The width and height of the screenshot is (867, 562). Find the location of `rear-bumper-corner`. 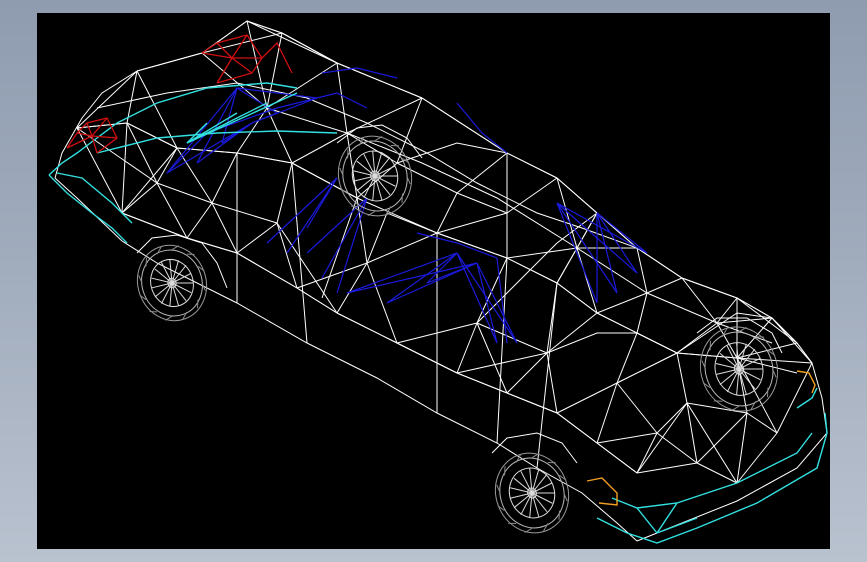

rear-bumper-corner is located at coordinates (88, 209).